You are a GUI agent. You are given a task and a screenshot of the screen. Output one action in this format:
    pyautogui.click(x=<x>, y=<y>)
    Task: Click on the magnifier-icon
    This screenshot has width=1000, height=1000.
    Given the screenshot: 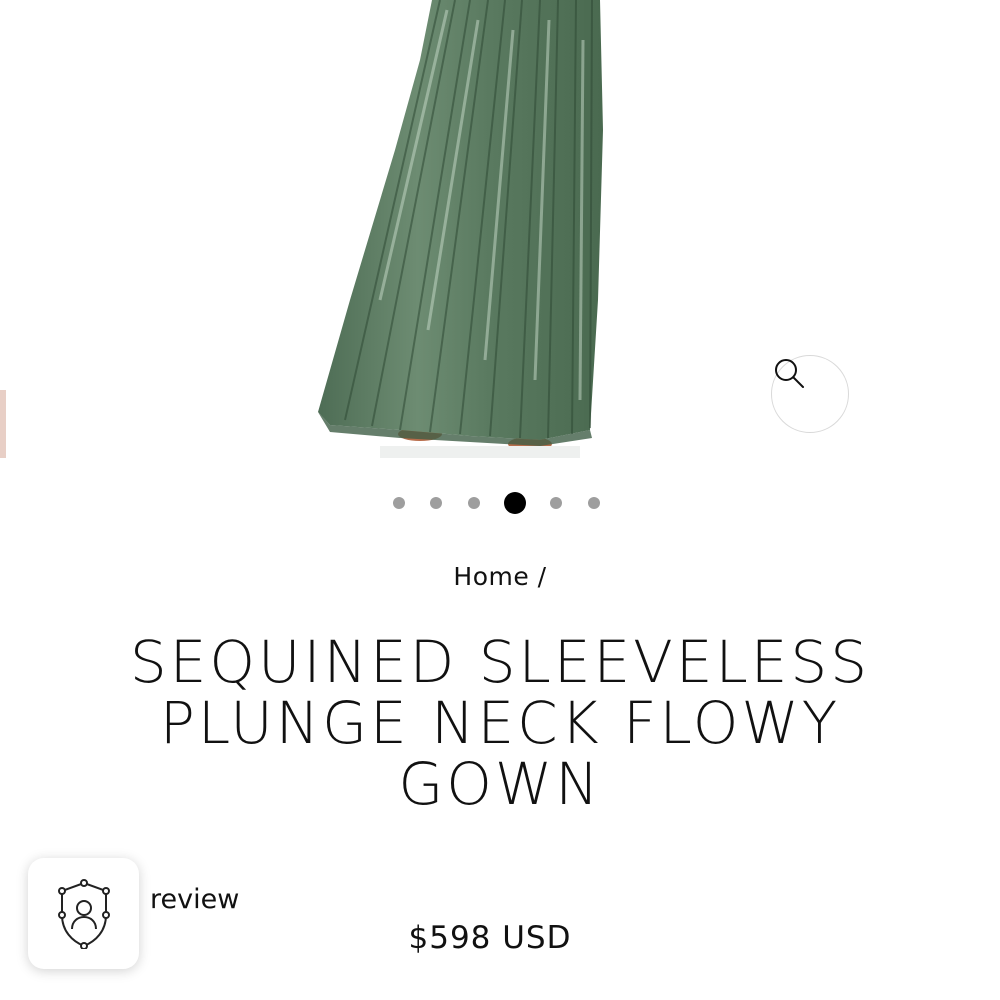 What is the action you would take?
    pyautogui.click(x=789, y=373)
    